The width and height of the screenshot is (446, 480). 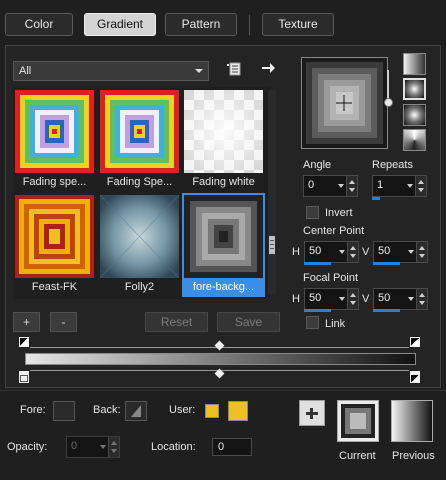 What do you see at coordinates (176, 322) in the screenshot?
I see `reset-button: Reset` at bounding box center [176, 322].